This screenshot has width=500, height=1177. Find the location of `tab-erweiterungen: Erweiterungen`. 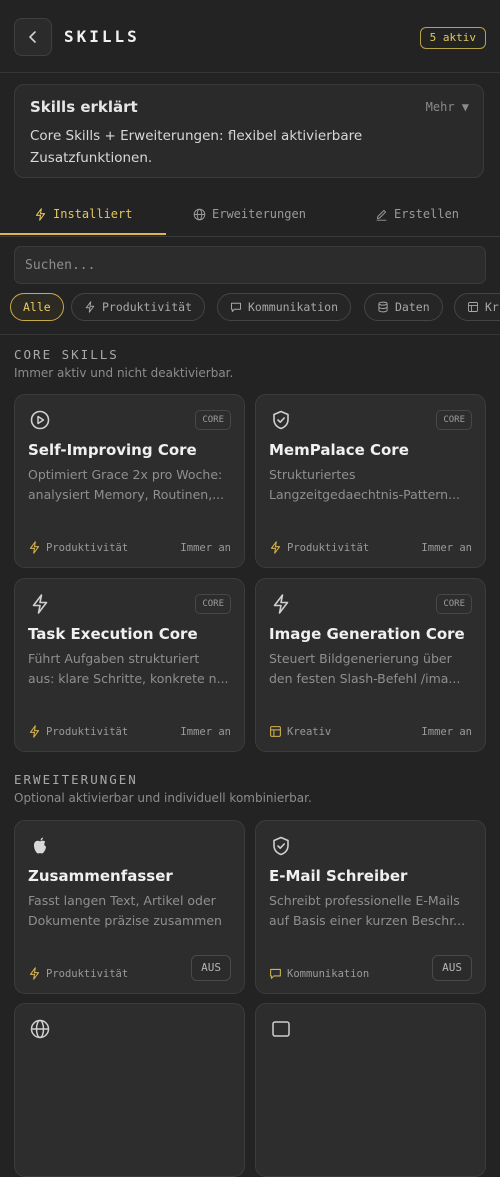

tab-erweiterungen: Erweiterungen is located at coordinates (249, 214).